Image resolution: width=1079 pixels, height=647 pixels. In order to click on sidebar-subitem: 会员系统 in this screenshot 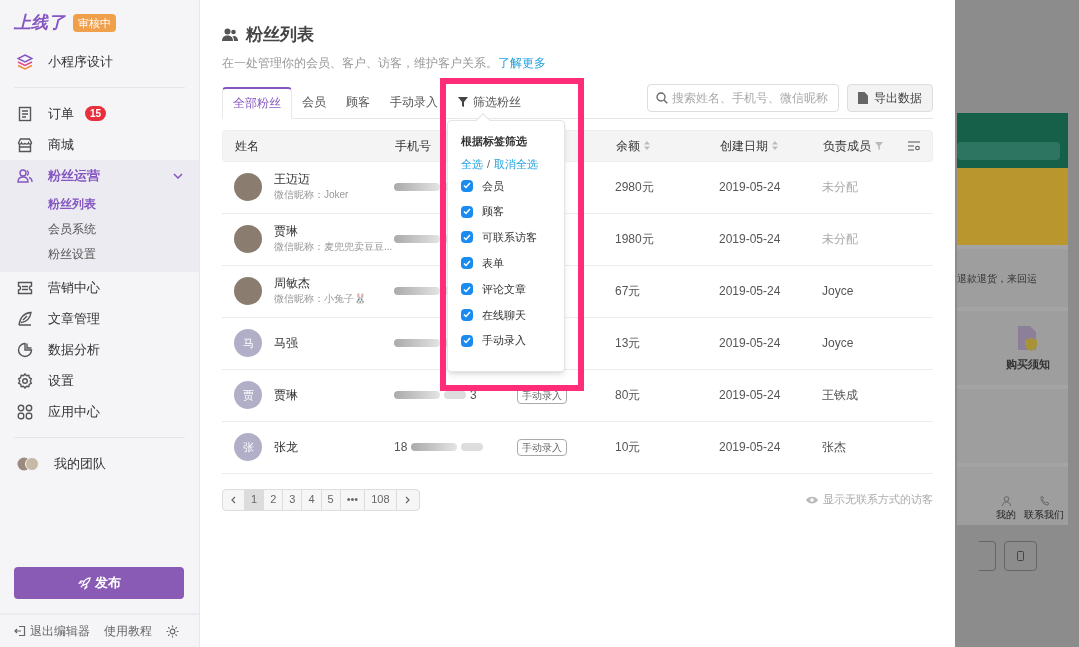, I will do `click(99, 228)`.